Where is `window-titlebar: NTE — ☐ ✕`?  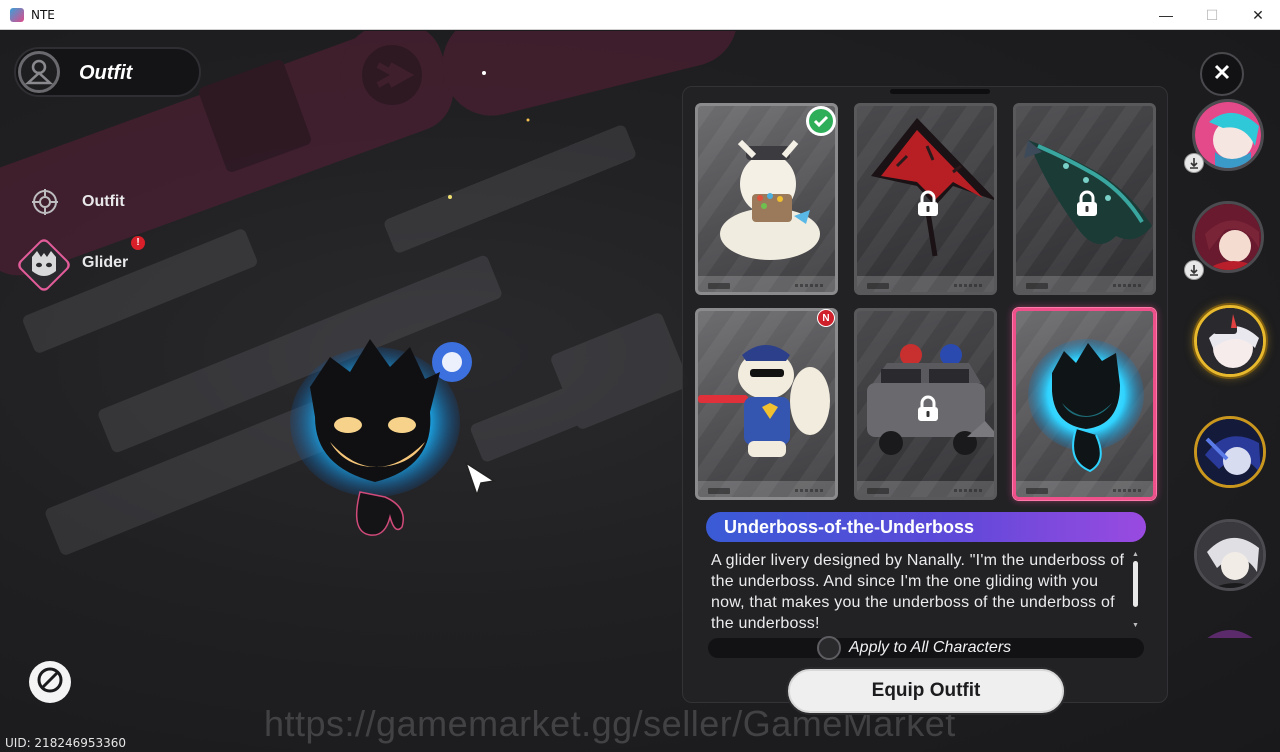 window-titlebar: NTE — ☐ ✕ is located at coordinates (640, 15).